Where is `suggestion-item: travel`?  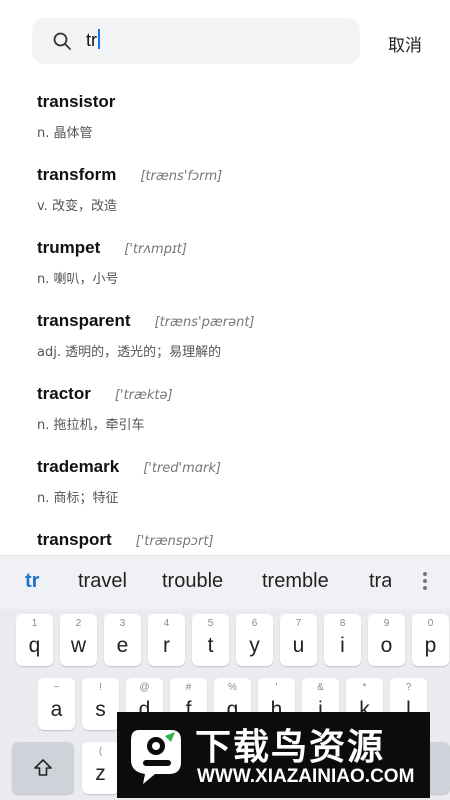 suggestion-item: travel is located at coordinates (102, 581).